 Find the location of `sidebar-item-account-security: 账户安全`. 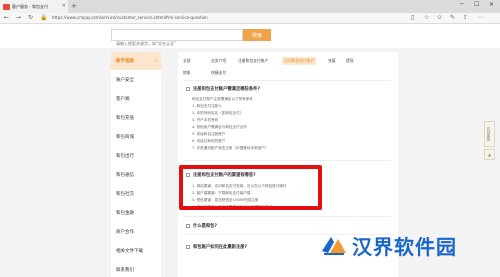

sidebar-item-account-security: 账户安全 is located at coordinates (136, 80).